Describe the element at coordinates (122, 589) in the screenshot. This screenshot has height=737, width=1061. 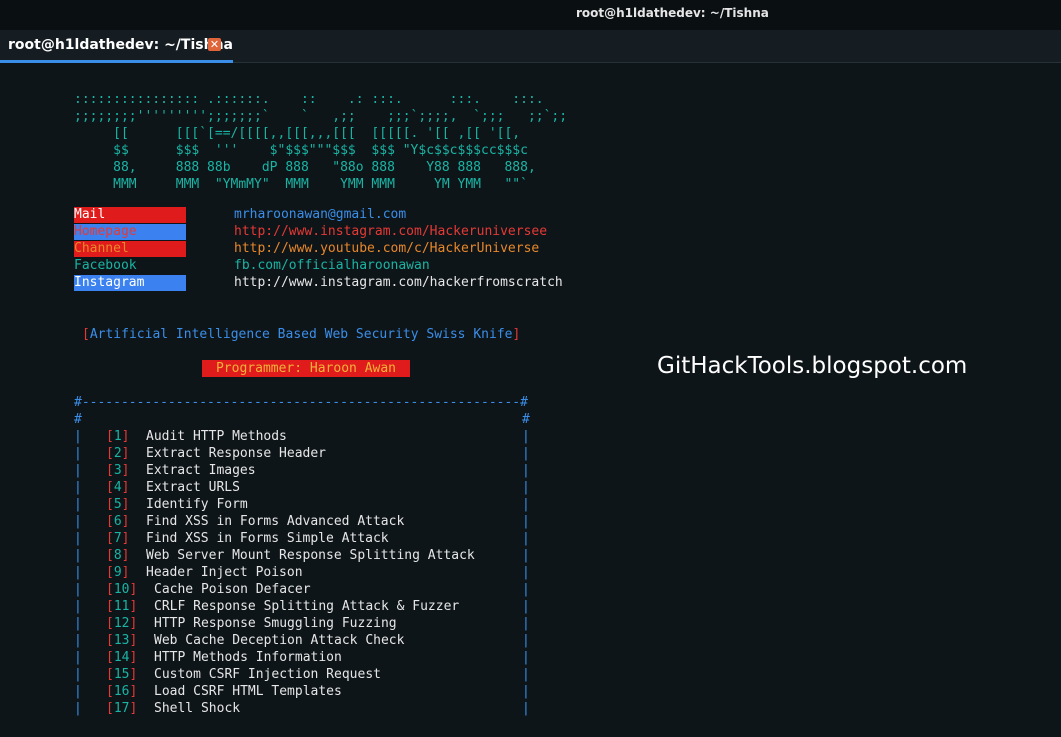
I see `menu-item-number: [10]` at that location.